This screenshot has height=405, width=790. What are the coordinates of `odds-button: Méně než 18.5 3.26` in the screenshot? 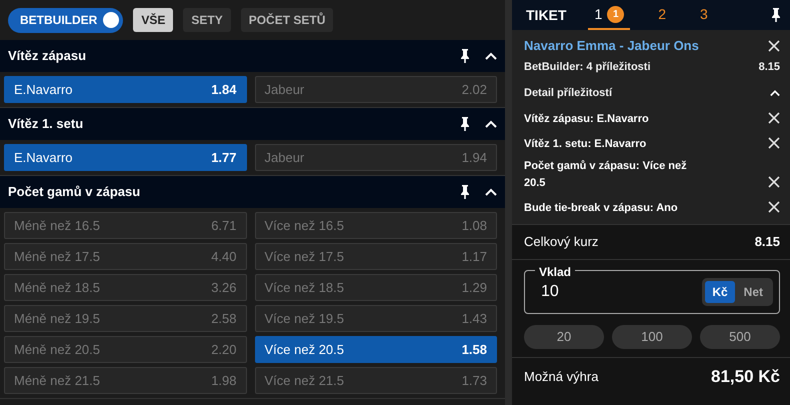 It's located at (125, 287).